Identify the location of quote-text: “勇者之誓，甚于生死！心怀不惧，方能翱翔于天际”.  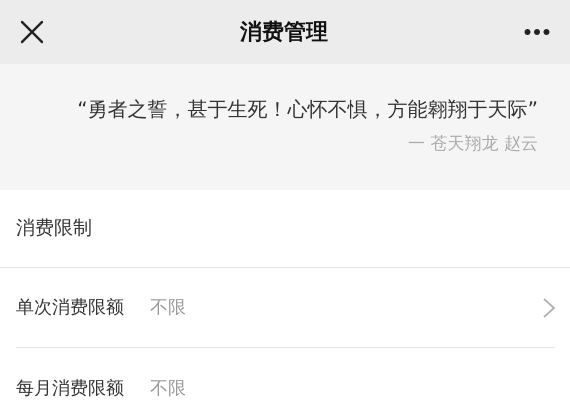
(307, 109).